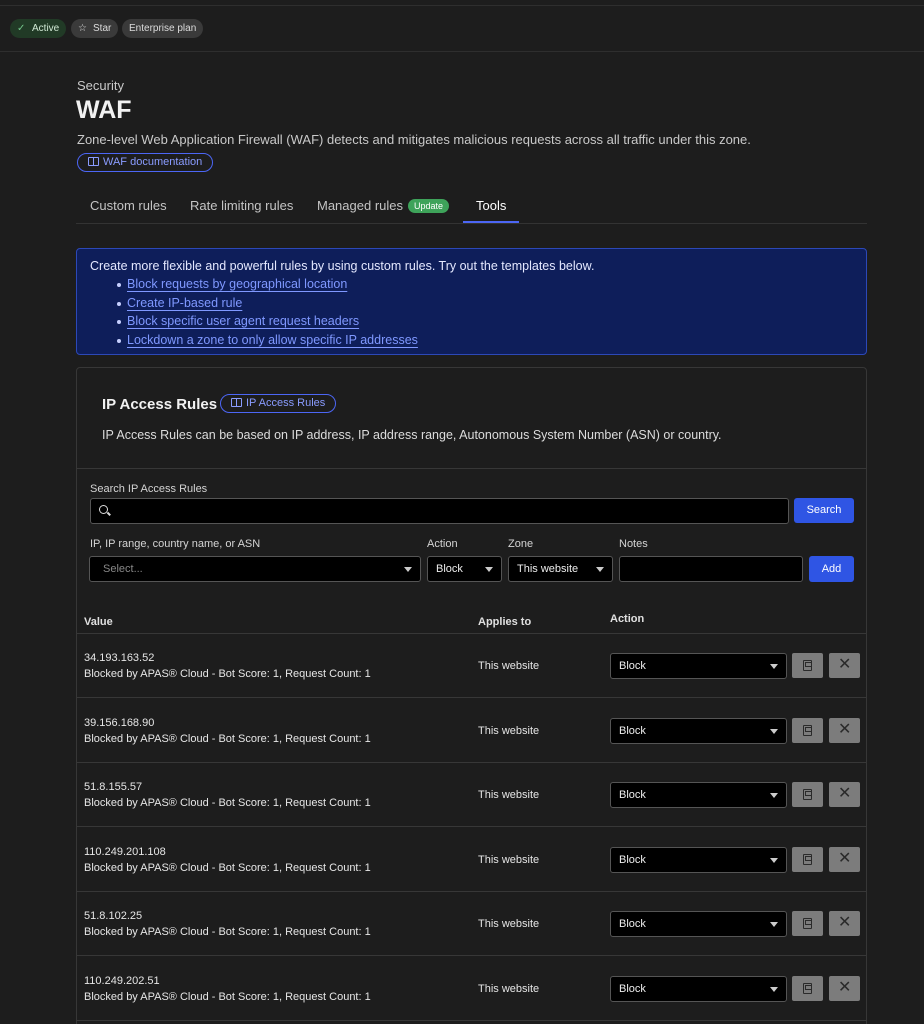  What do you see at coordinates (383, 205) in the screenshot?
I see `tab-managed-rules: Managed rules Update` at bounding box center [383, 205].